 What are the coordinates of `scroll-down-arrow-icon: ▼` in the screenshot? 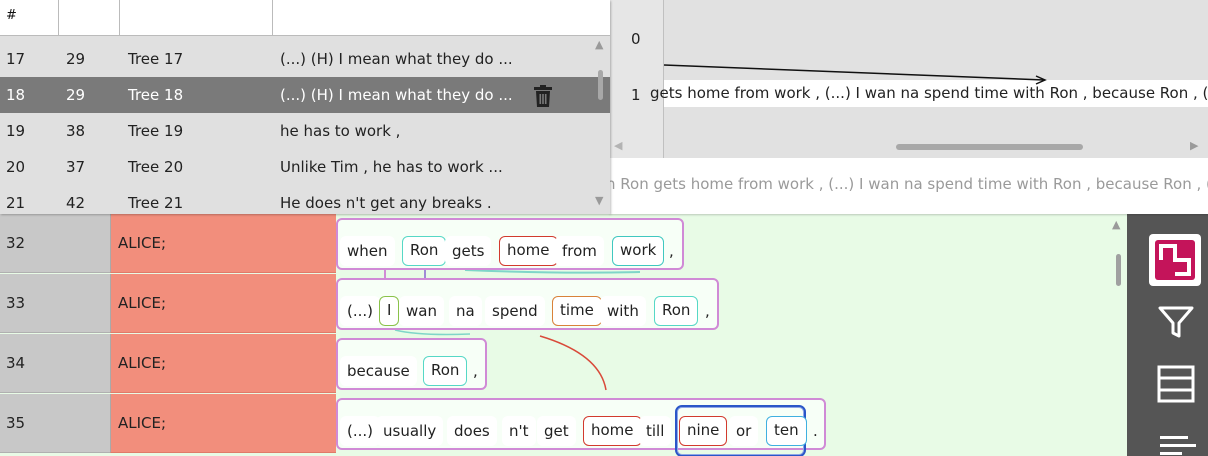 It's located at (599, 200).